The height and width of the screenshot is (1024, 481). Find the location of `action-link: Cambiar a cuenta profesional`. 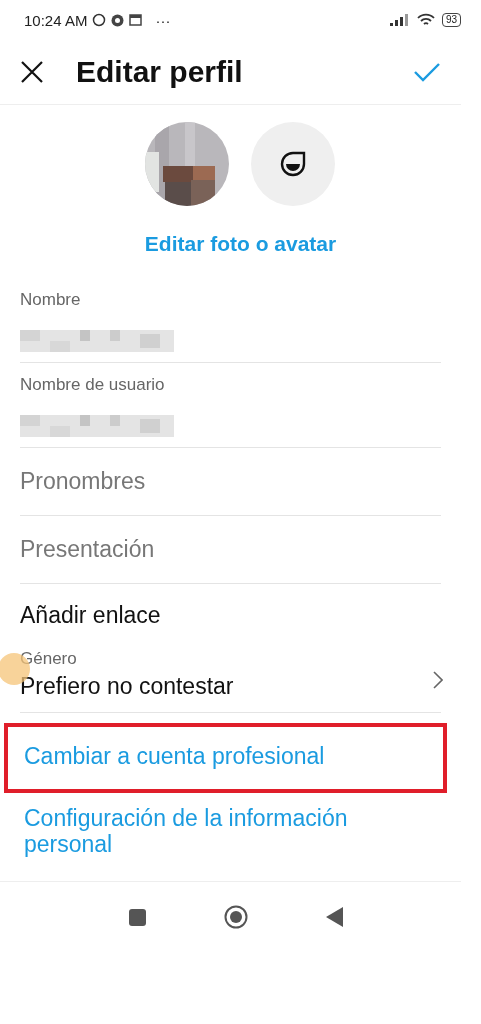

action-link: Cambiar a cuenta profesional is located at coordinates (225, 758).